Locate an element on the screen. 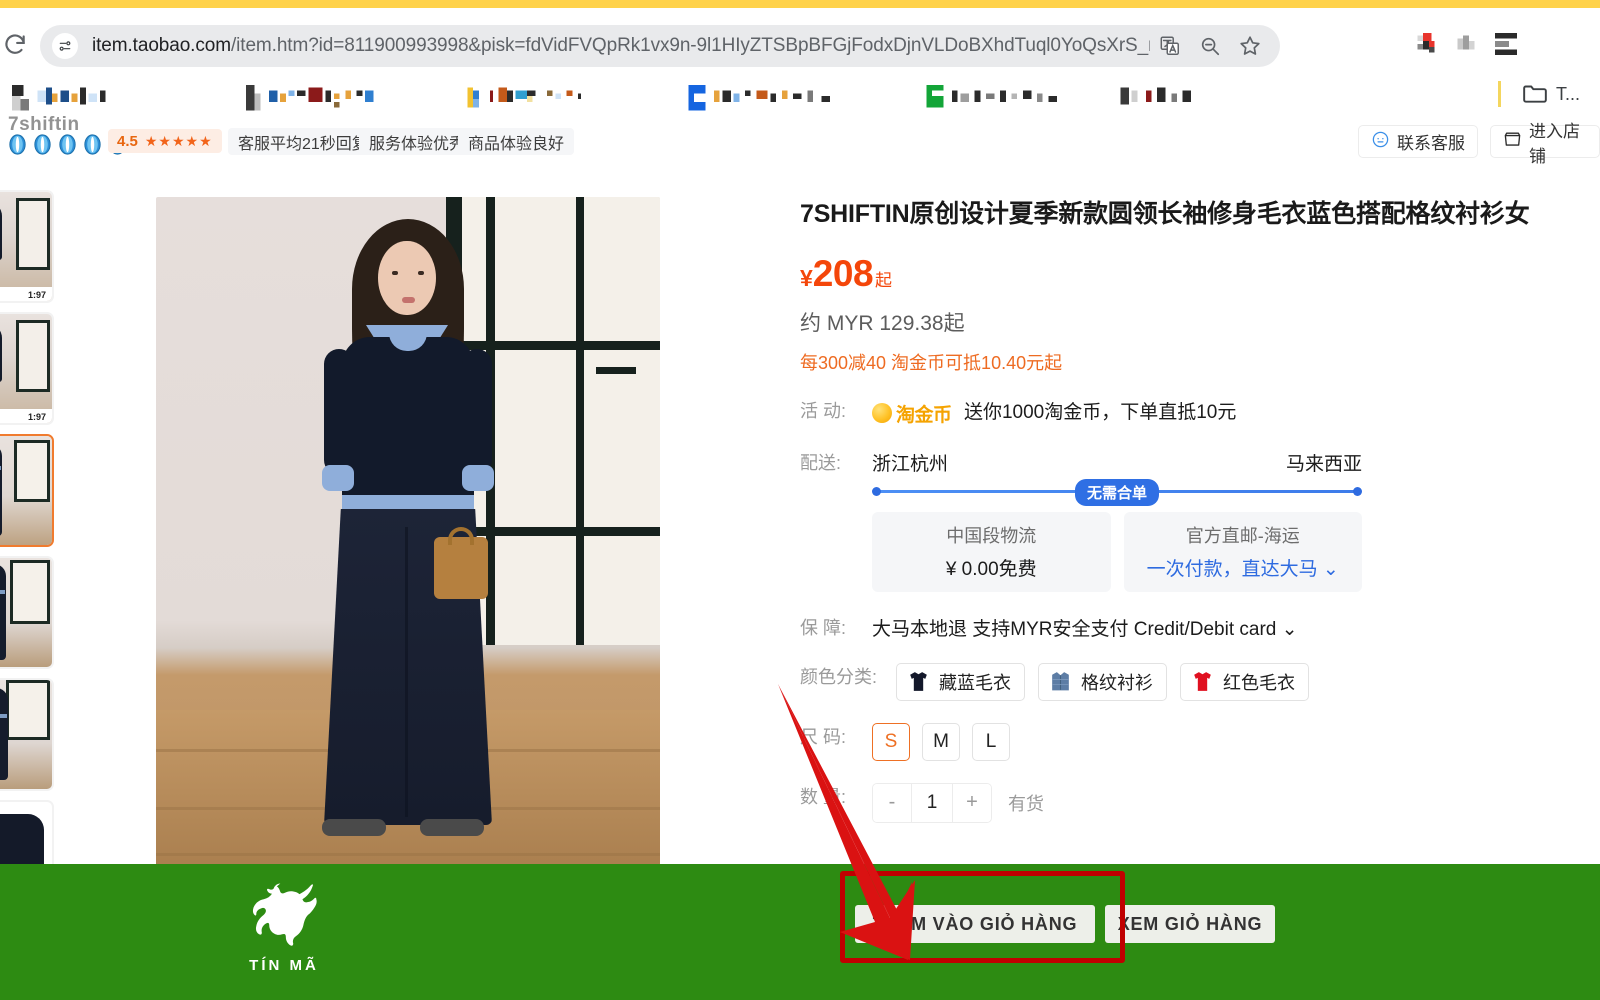  tinma-logo: TÍN MÃ is located at coordinates (284, 926).